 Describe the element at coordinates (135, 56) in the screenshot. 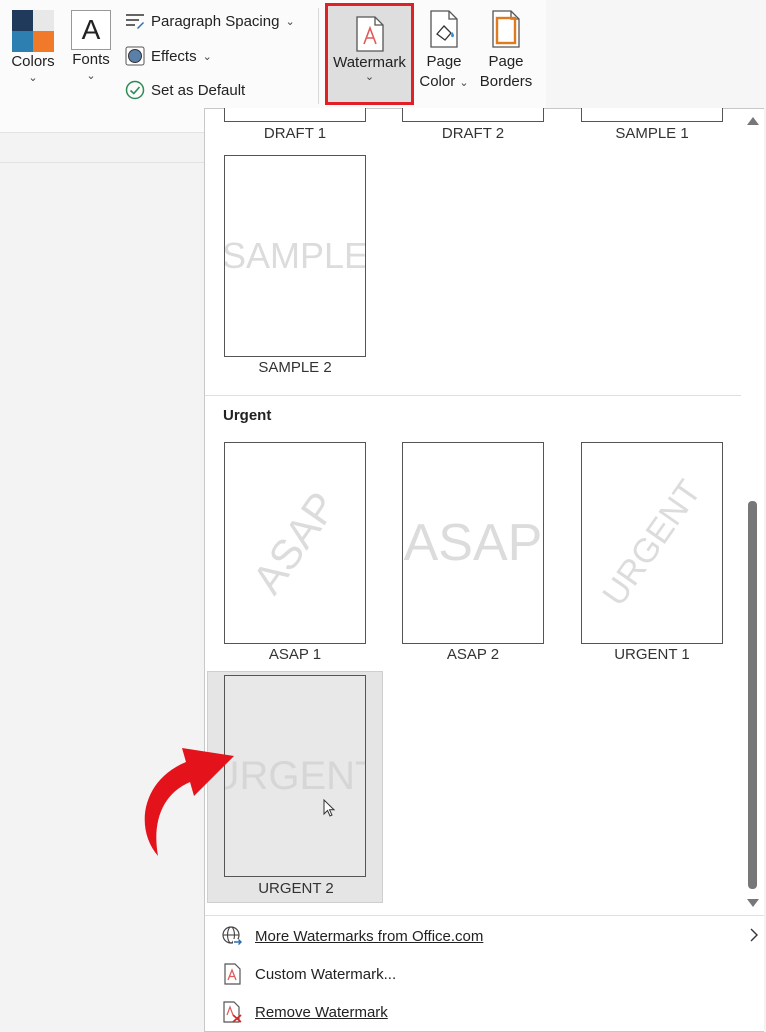

I see `effects-icon` at that location.